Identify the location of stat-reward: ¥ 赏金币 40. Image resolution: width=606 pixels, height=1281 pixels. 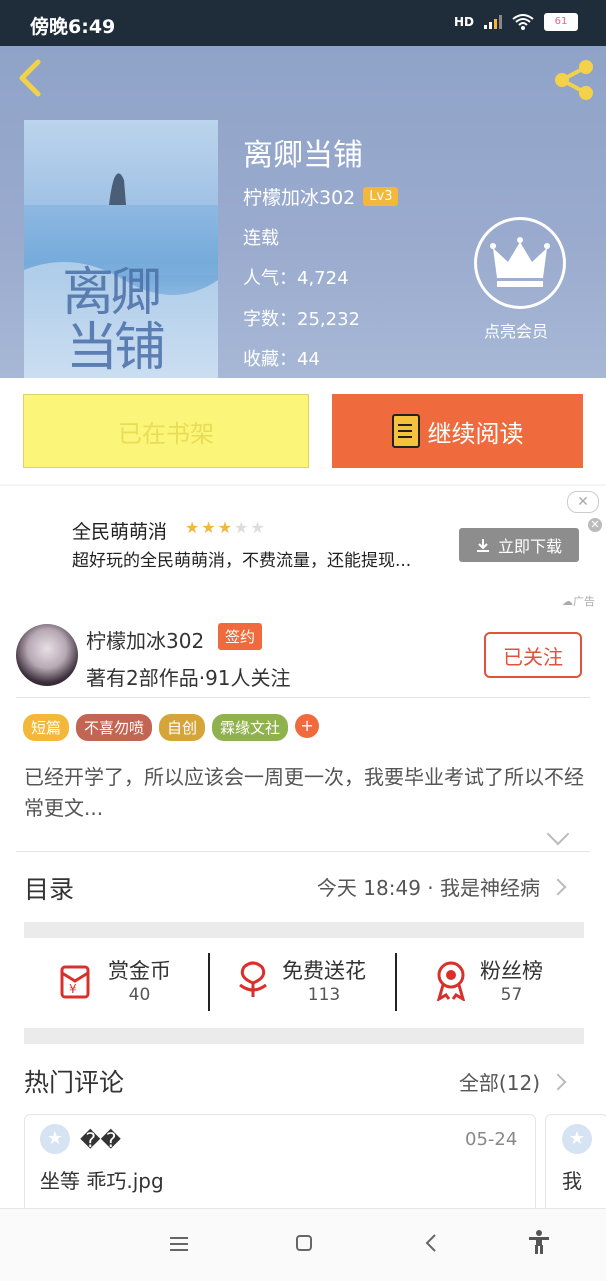
(113, 980).